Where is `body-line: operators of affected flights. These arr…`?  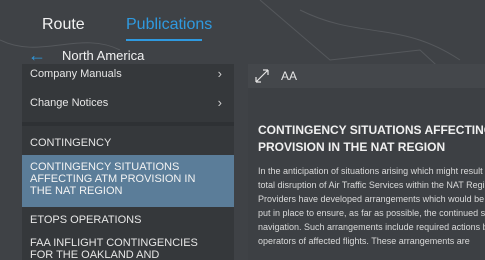 body-line: operators of affected flights. These arr… is located at coordinates (364, 241).